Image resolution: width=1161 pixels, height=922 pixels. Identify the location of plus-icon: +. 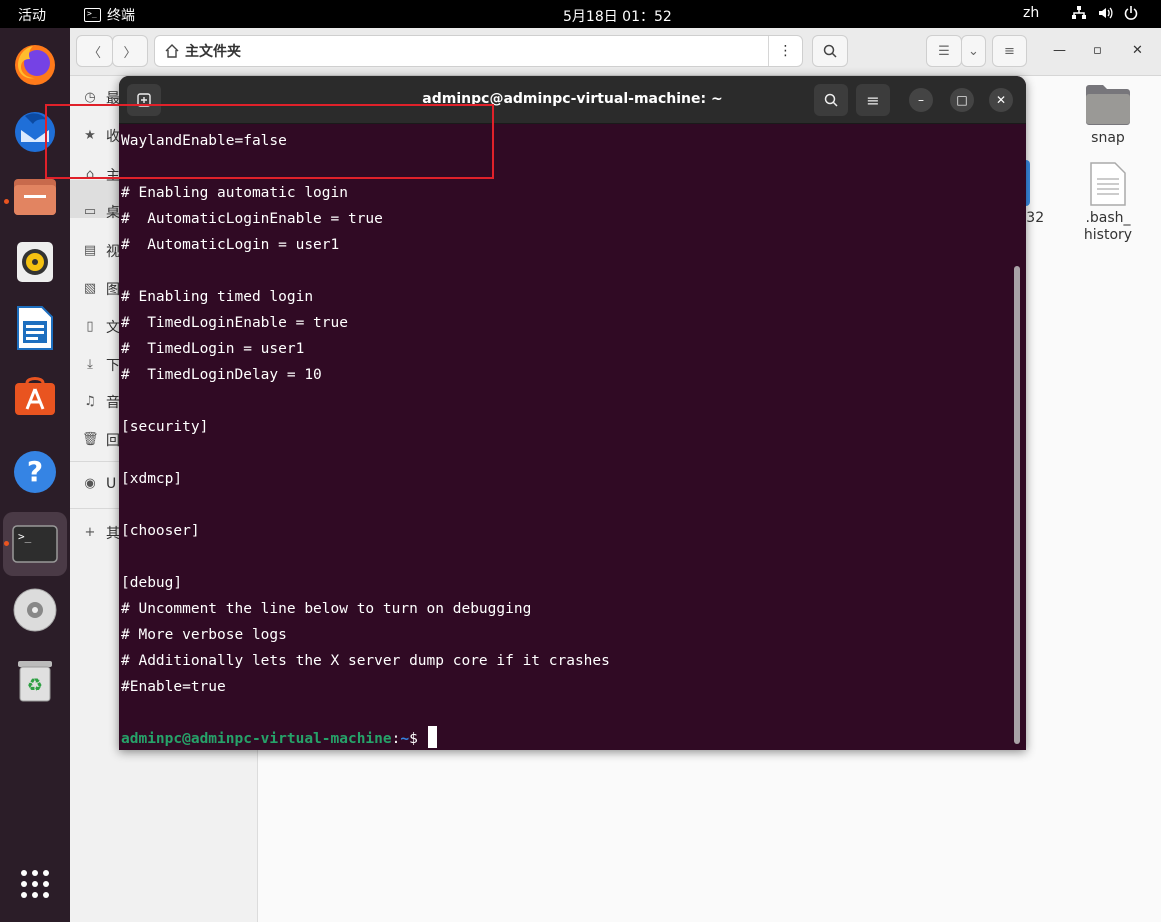
(90, 532).